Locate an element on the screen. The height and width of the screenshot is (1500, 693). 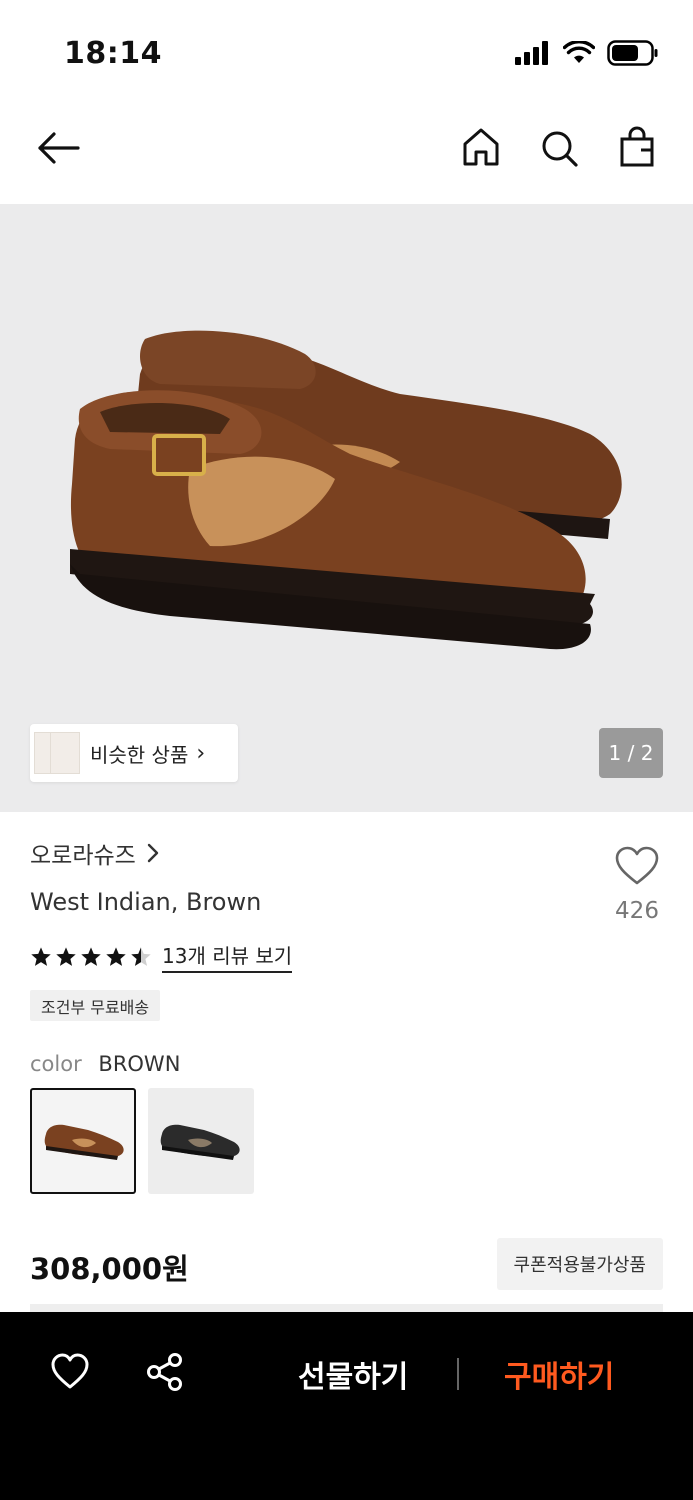
wifi-icon is located at coordinates (579, 52).